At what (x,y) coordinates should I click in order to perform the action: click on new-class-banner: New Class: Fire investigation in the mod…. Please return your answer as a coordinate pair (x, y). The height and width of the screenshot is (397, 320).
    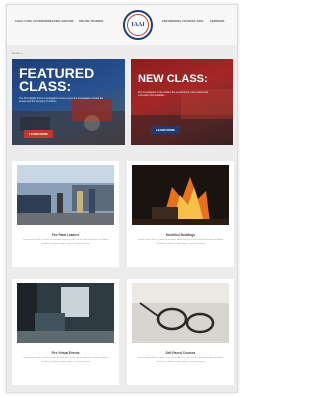
    Looking at the image, I should click on (182, 102).